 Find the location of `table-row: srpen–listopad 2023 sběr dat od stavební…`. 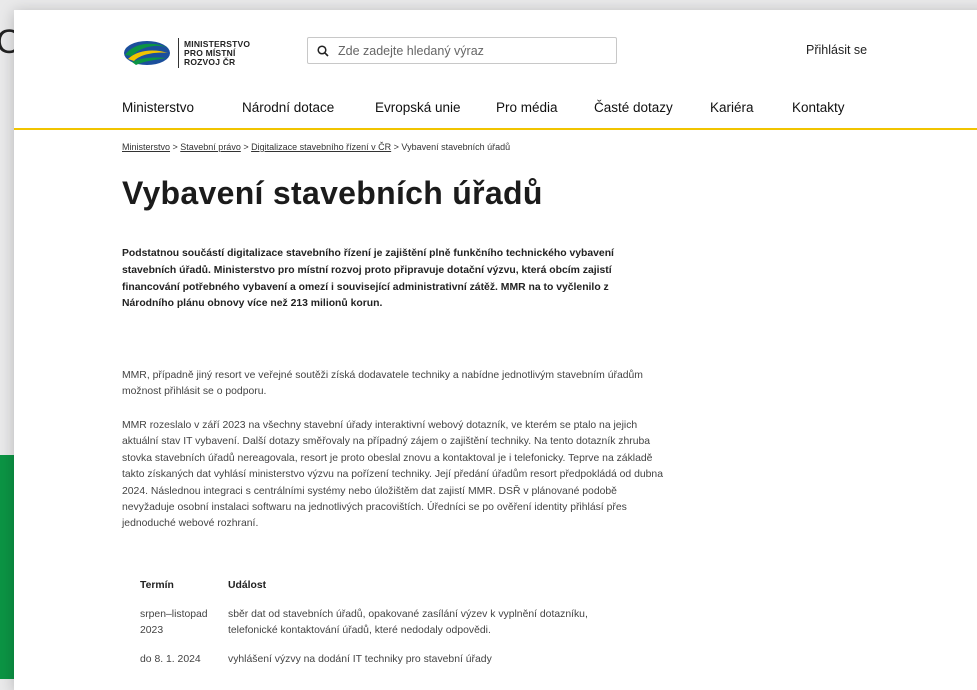

table-row: srpen–listopad 2023 sběr dat od stavební… is located at coordinates (360, 629).